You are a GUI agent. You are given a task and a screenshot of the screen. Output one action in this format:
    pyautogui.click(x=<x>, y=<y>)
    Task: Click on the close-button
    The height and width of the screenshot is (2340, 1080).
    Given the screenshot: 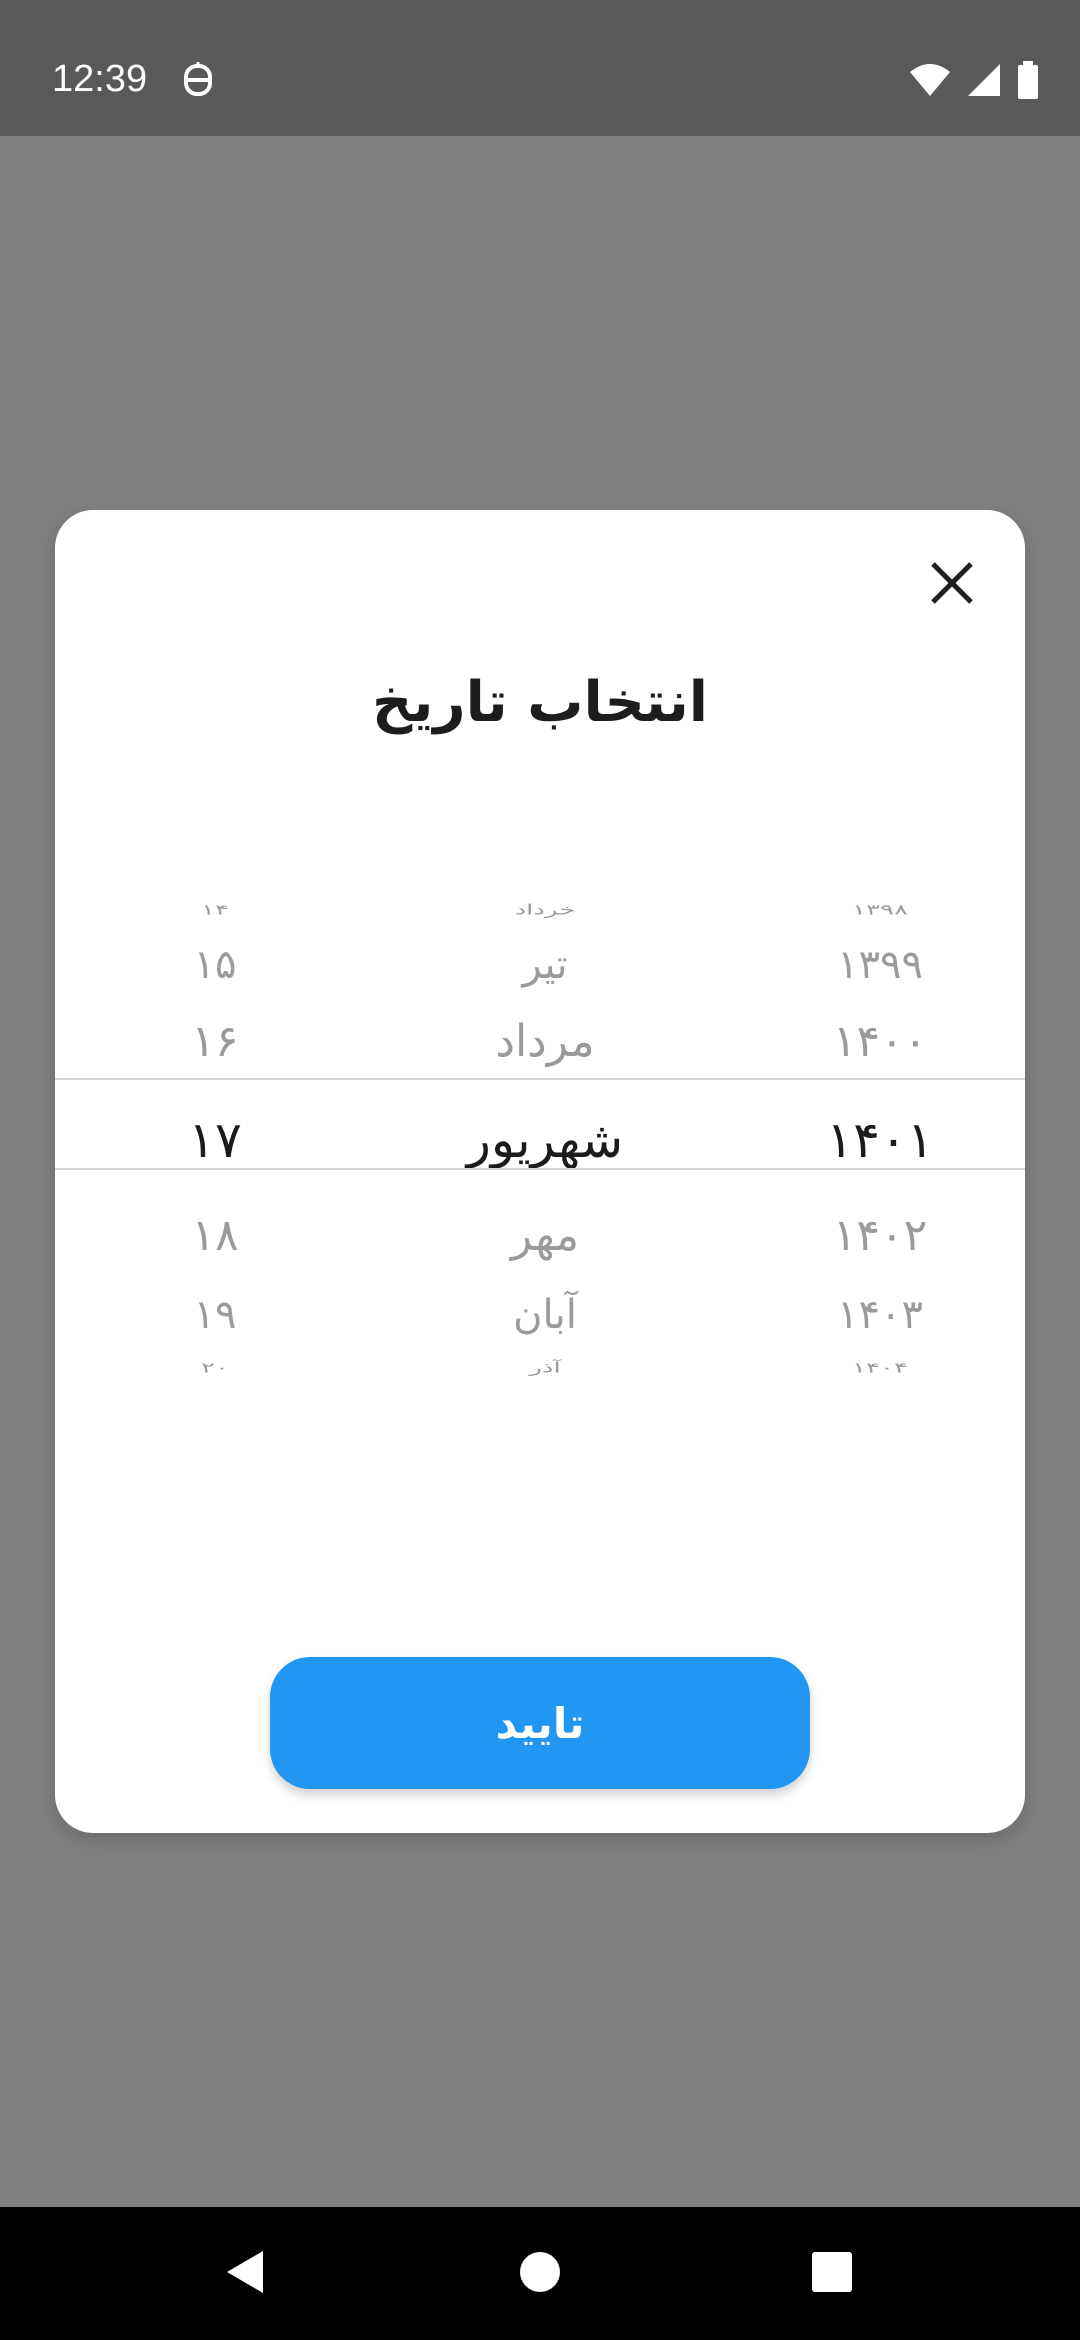 What is the action you would take?
    pyautogui.click(x=952, y=585)
    